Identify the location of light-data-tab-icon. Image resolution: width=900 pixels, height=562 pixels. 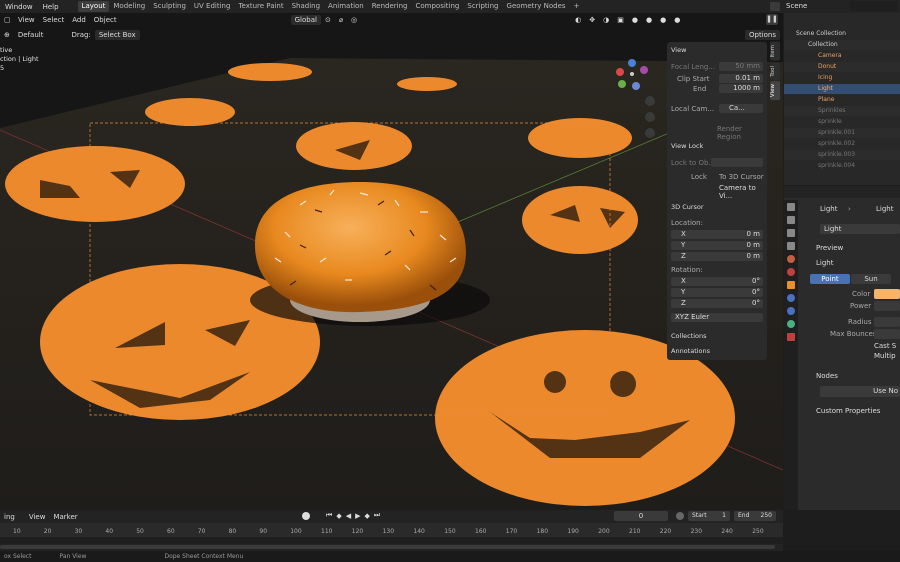
(791, 324).